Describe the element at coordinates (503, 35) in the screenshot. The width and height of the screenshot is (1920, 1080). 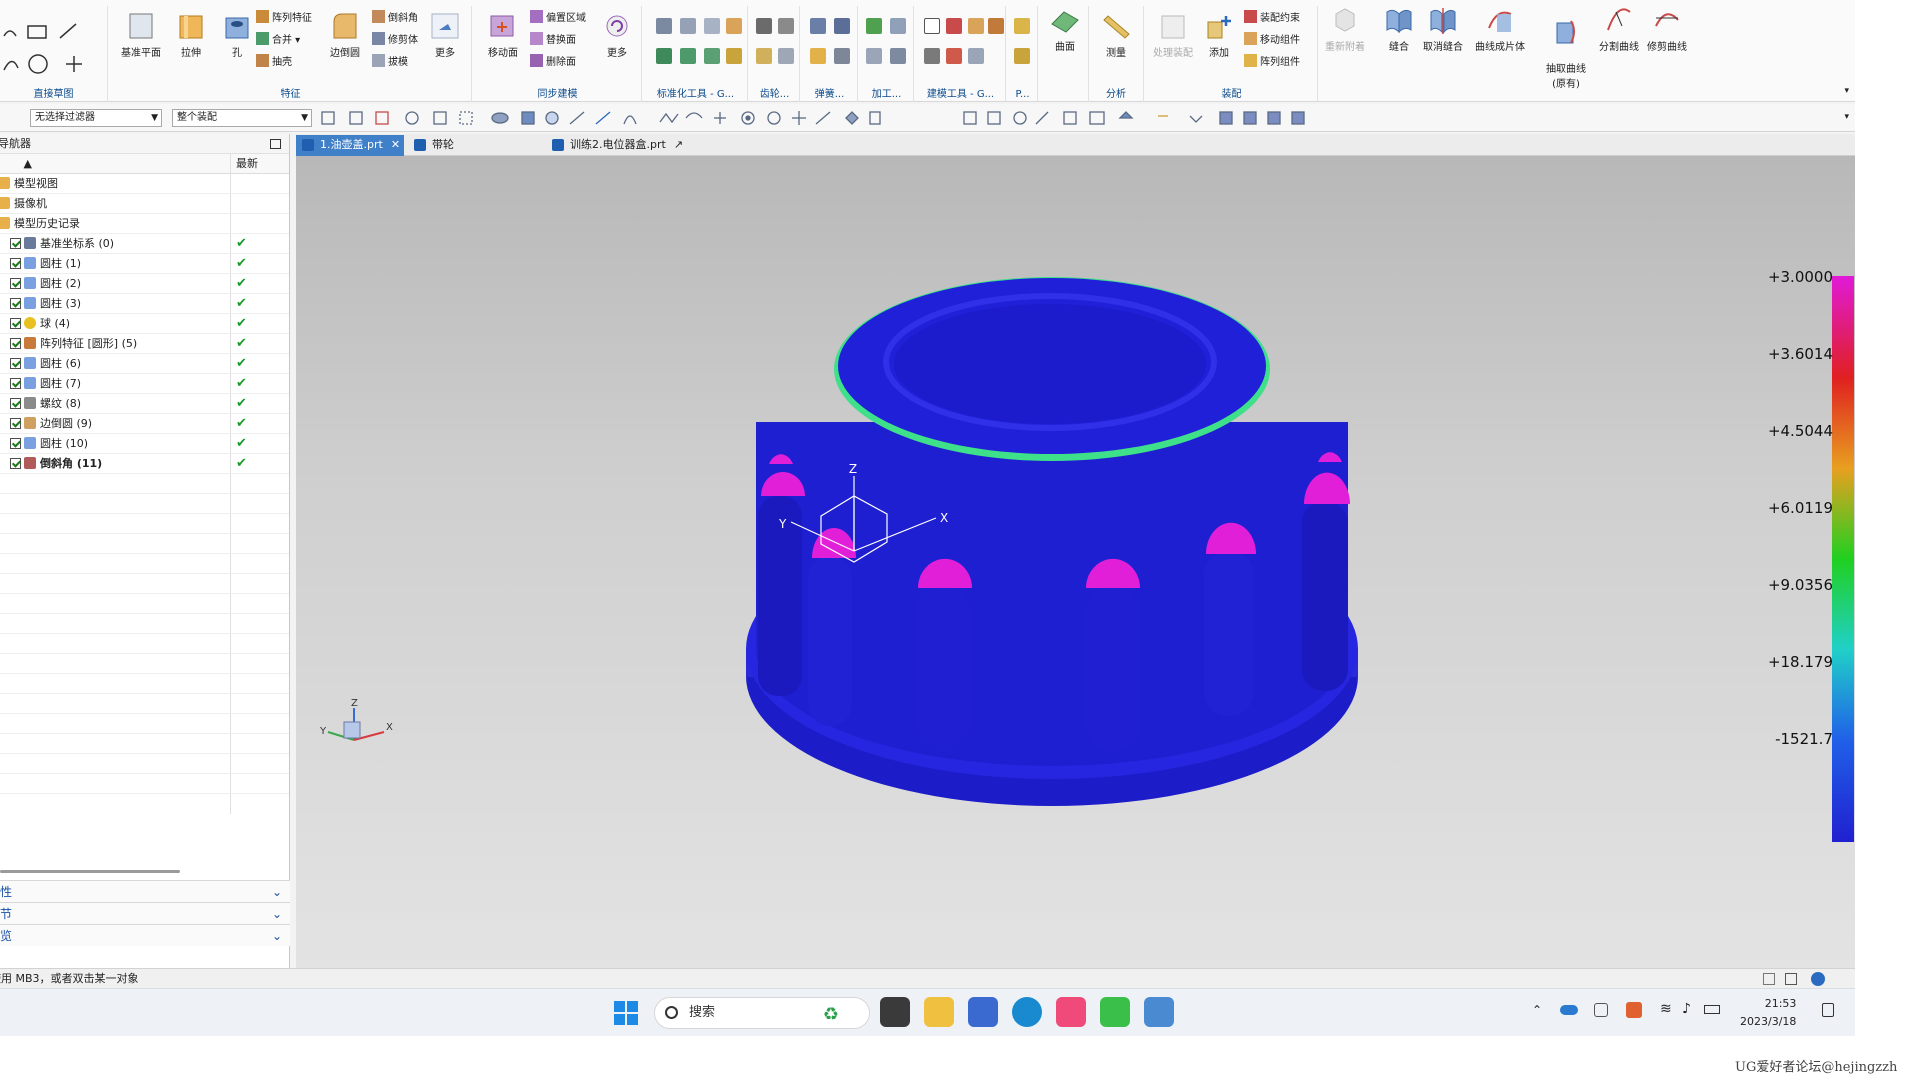
I see `move-face-button: 移动面` at that location.